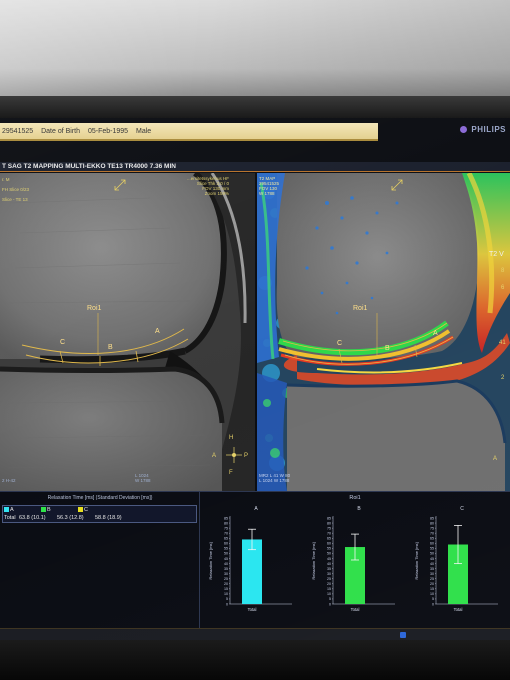 This screenshot has width=510, height=680. Describe the element at coordinates (433, 604) in the screenshot. I see `chart-2-ytick-0: 0` at that location.